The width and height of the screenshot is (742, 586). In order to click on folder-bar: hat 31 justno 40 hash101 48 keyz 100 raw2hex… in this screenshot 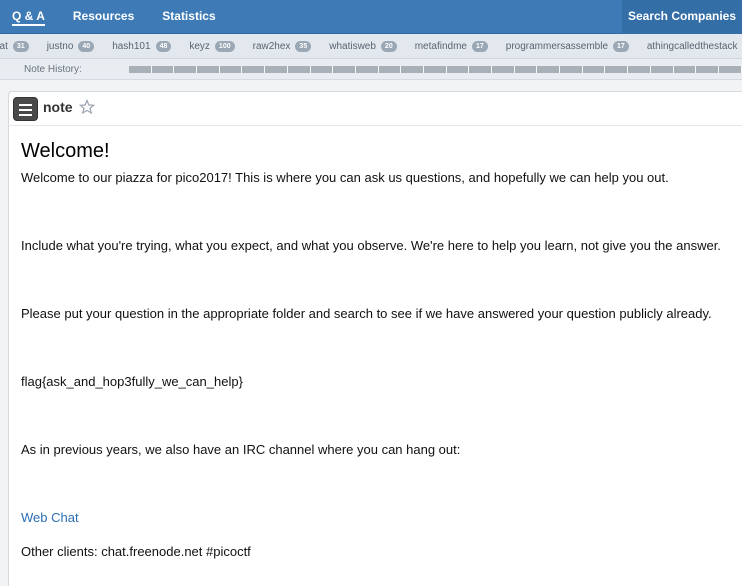, I will do `click(371, 46)`.